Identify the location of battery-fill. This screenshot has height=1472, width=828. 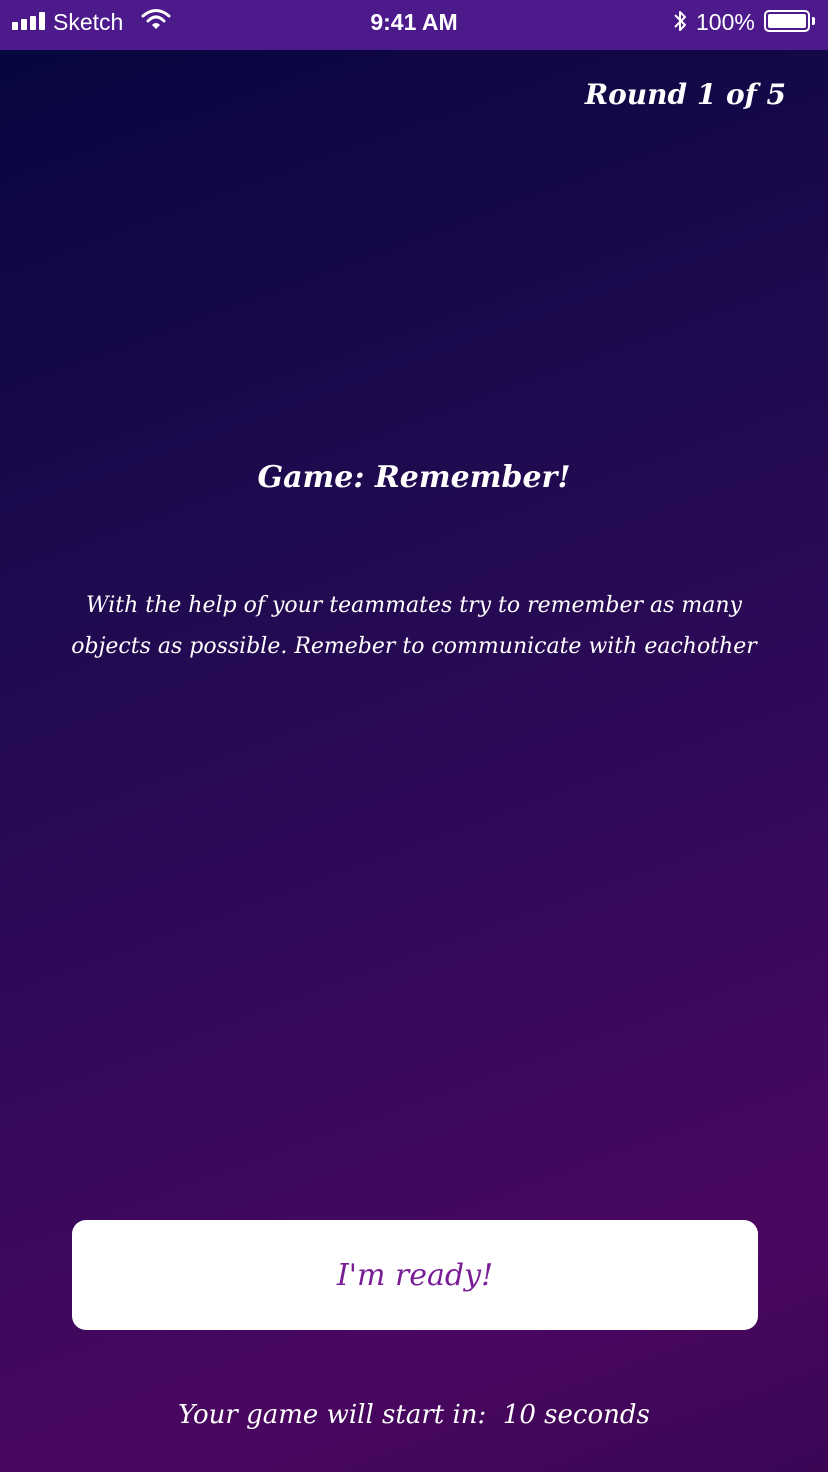
(787, 21).